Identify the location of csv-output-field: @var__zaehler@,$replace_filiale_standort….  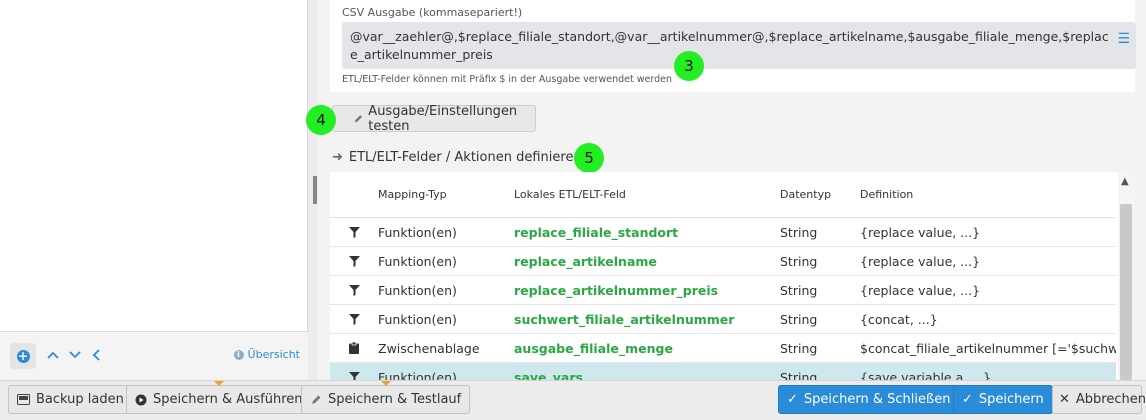
(739, 45).